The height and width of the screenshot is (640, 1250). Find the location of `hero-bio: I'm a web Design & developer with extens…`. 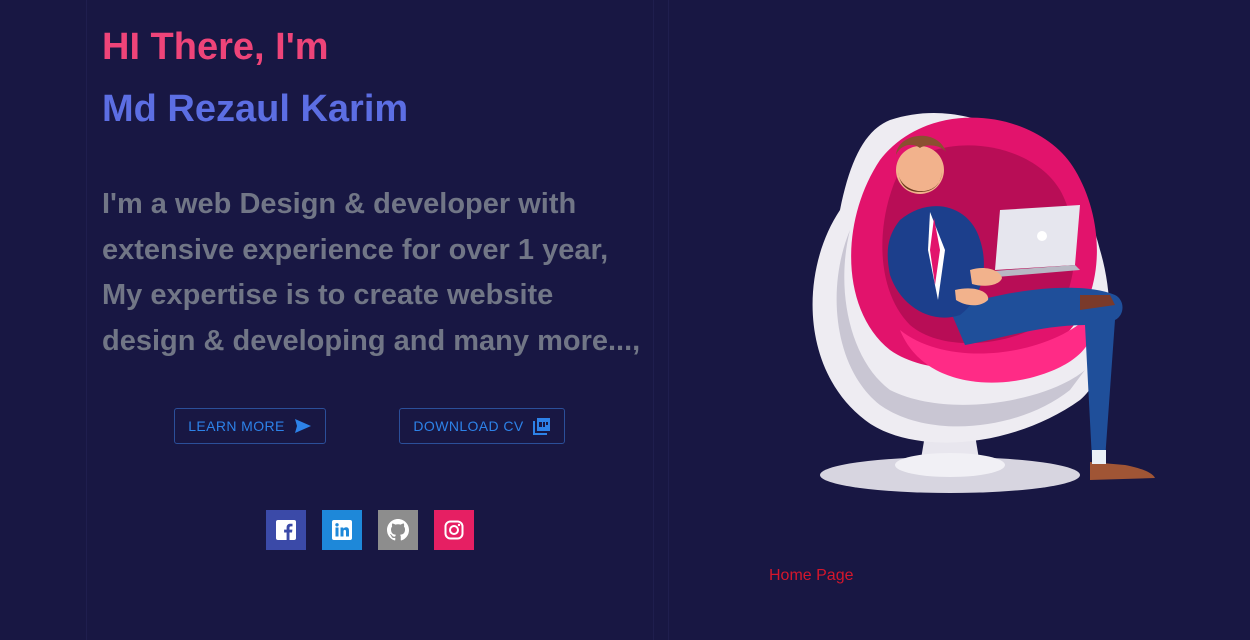

hero-bio: I'm a web Design & developer with extens… is located at coordinates (371, 272).